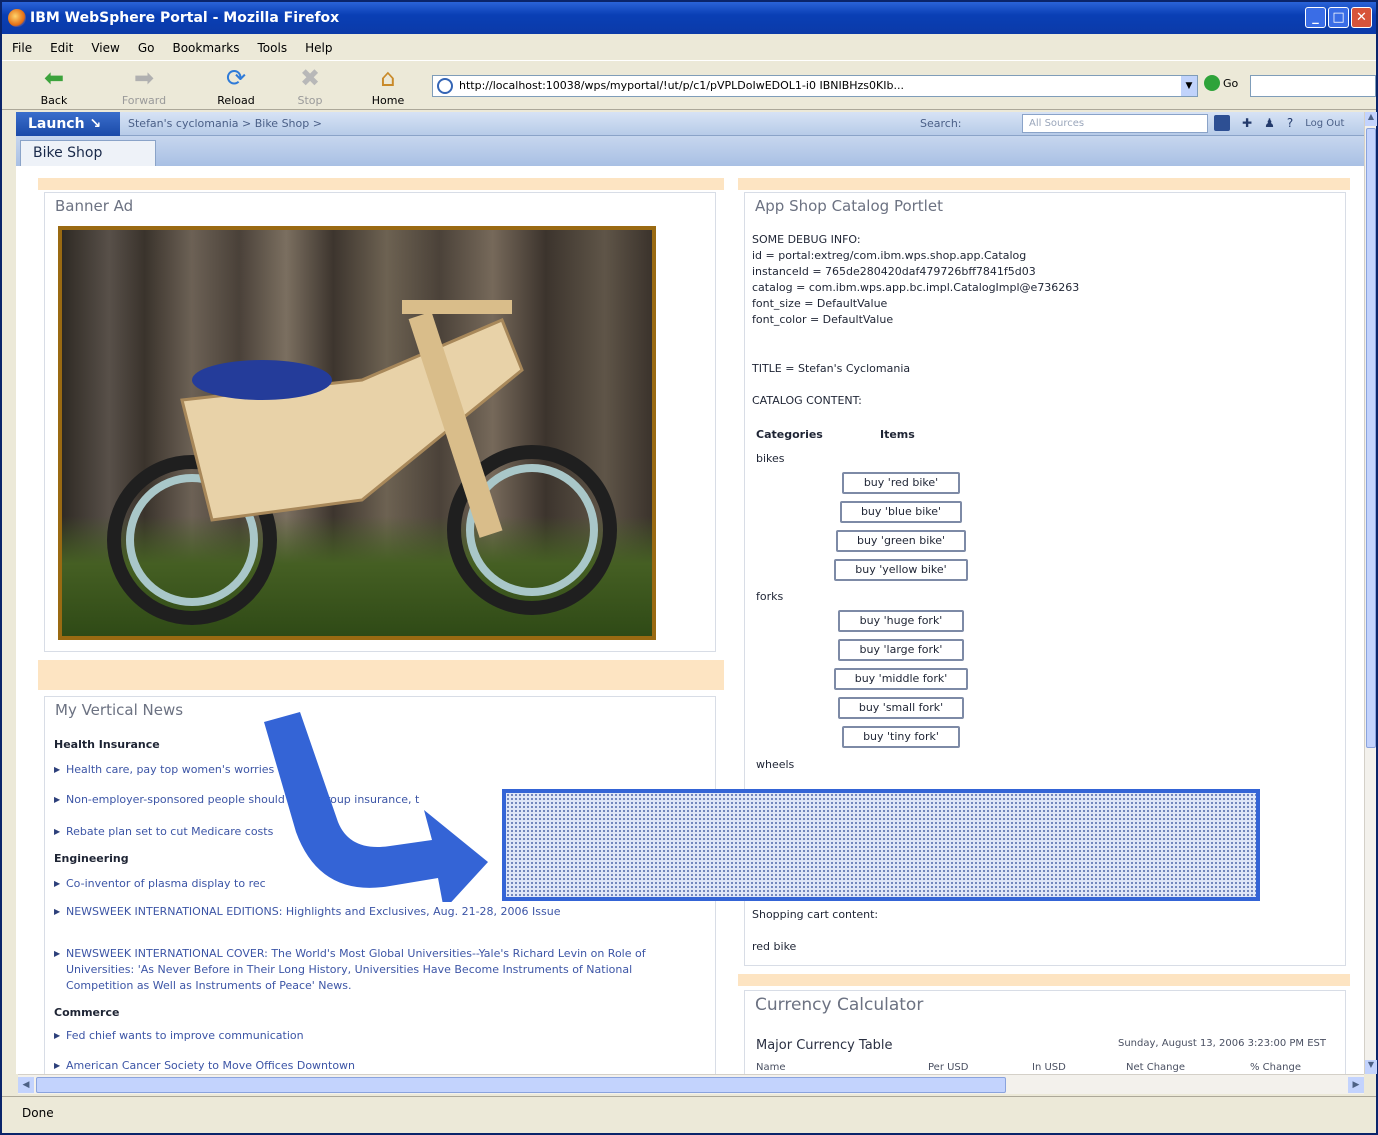 This screenshot has width=1378, height=1135. I want to click on catalog-title: App Shop Catalog Portlet, so click(849, 206).